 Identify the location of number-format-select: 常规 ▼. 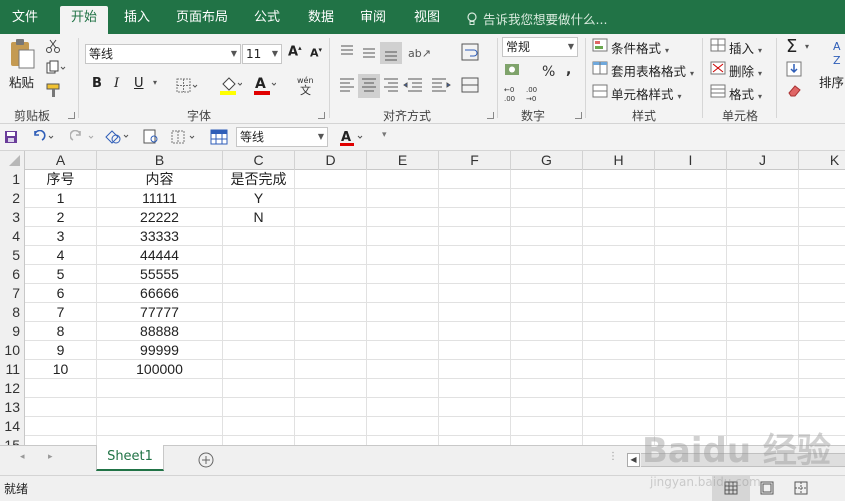
(540, 47).